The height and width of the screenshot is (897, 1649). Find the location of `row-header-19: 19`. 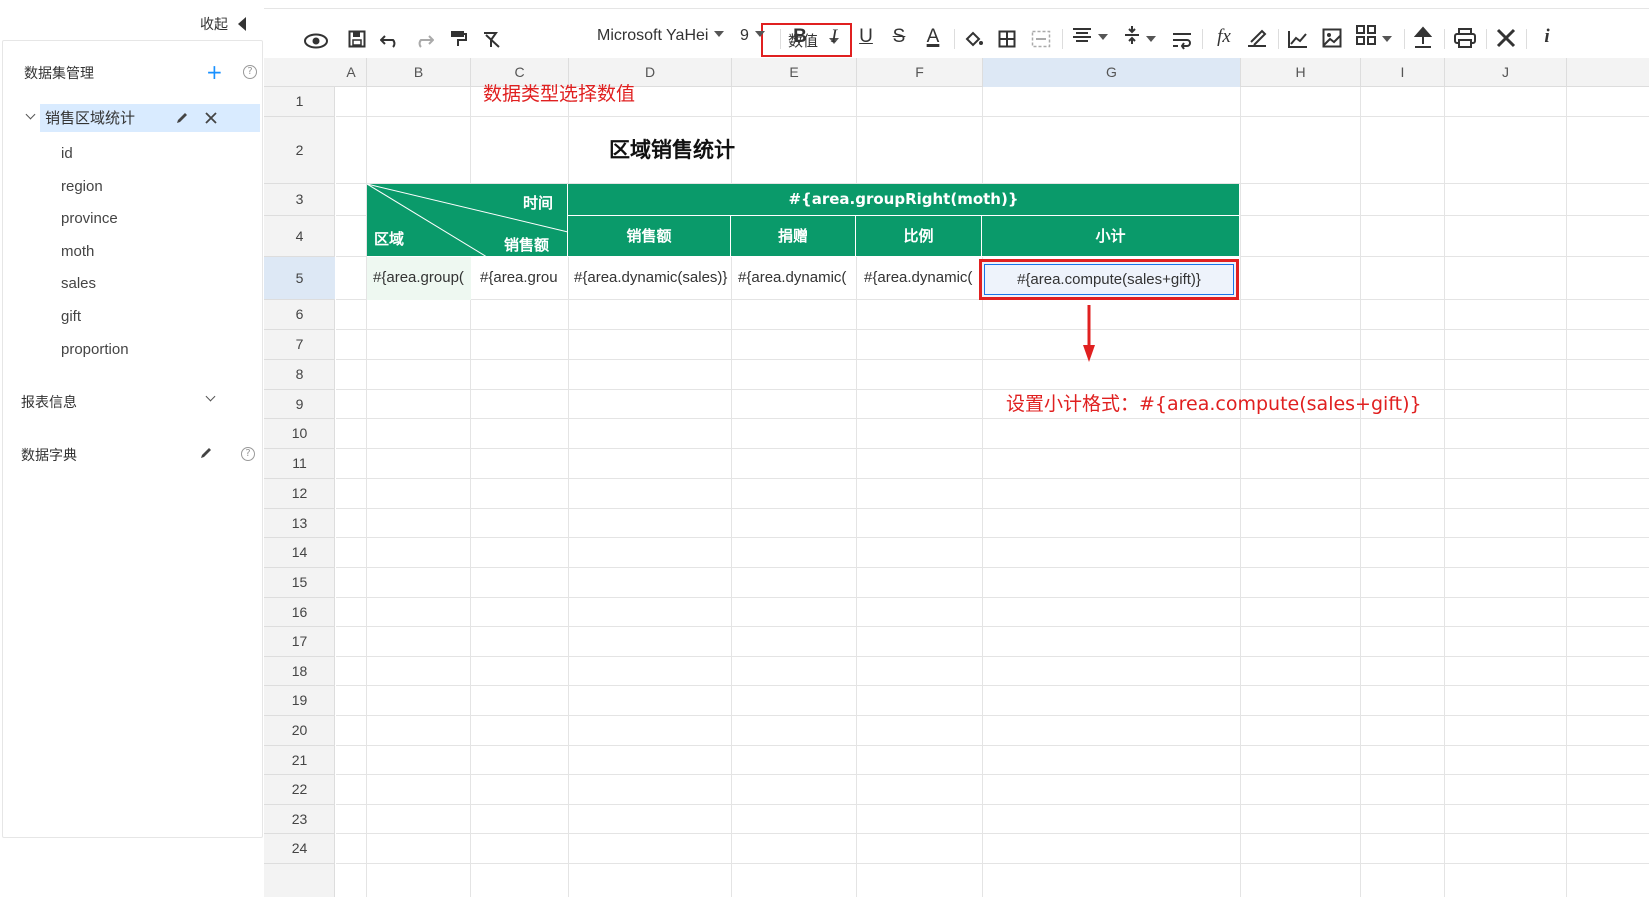

row-header-19: 19 is located at coordinates (299, 701).